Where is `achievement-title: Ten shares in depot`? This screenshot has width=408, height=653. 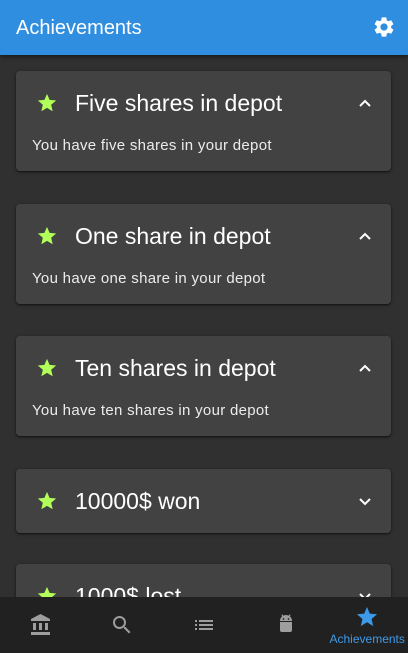 achievement-title: Ten shares in depot is located at coordinates (175, 368).